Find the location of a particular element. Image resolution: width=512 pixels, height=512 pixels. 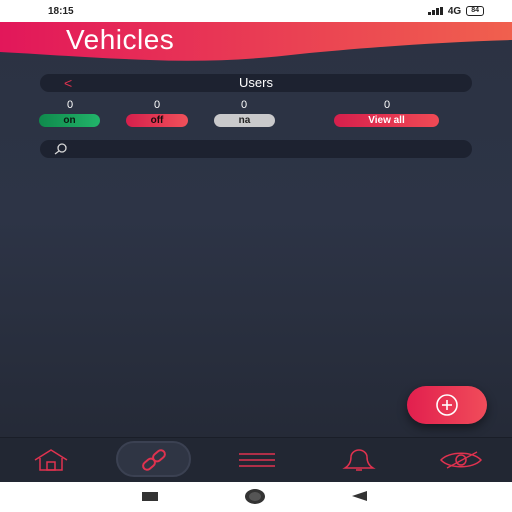

view-all-button: View all is located at coordinates (386, 120).